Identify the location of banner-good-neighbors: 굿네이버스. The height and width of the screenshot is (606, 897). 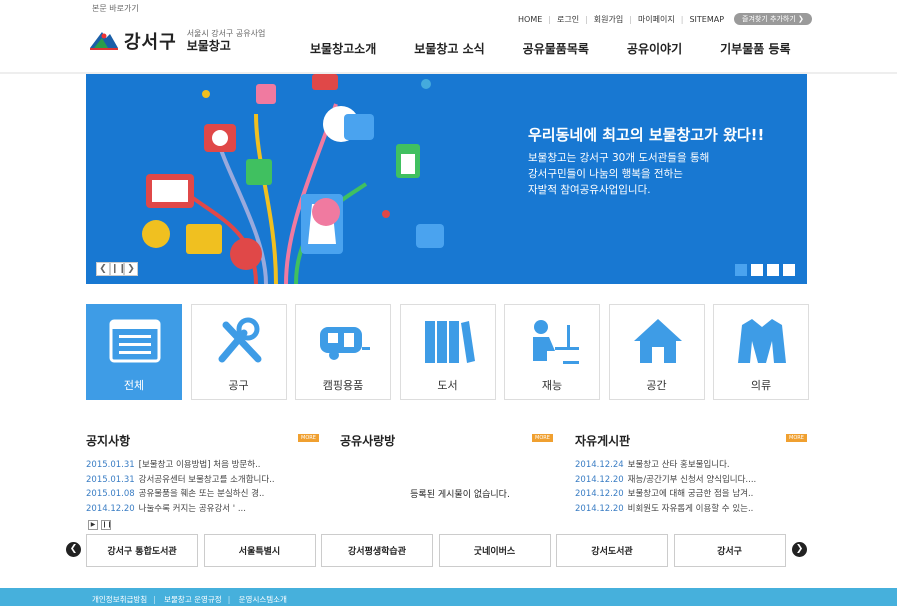
(494, 550).